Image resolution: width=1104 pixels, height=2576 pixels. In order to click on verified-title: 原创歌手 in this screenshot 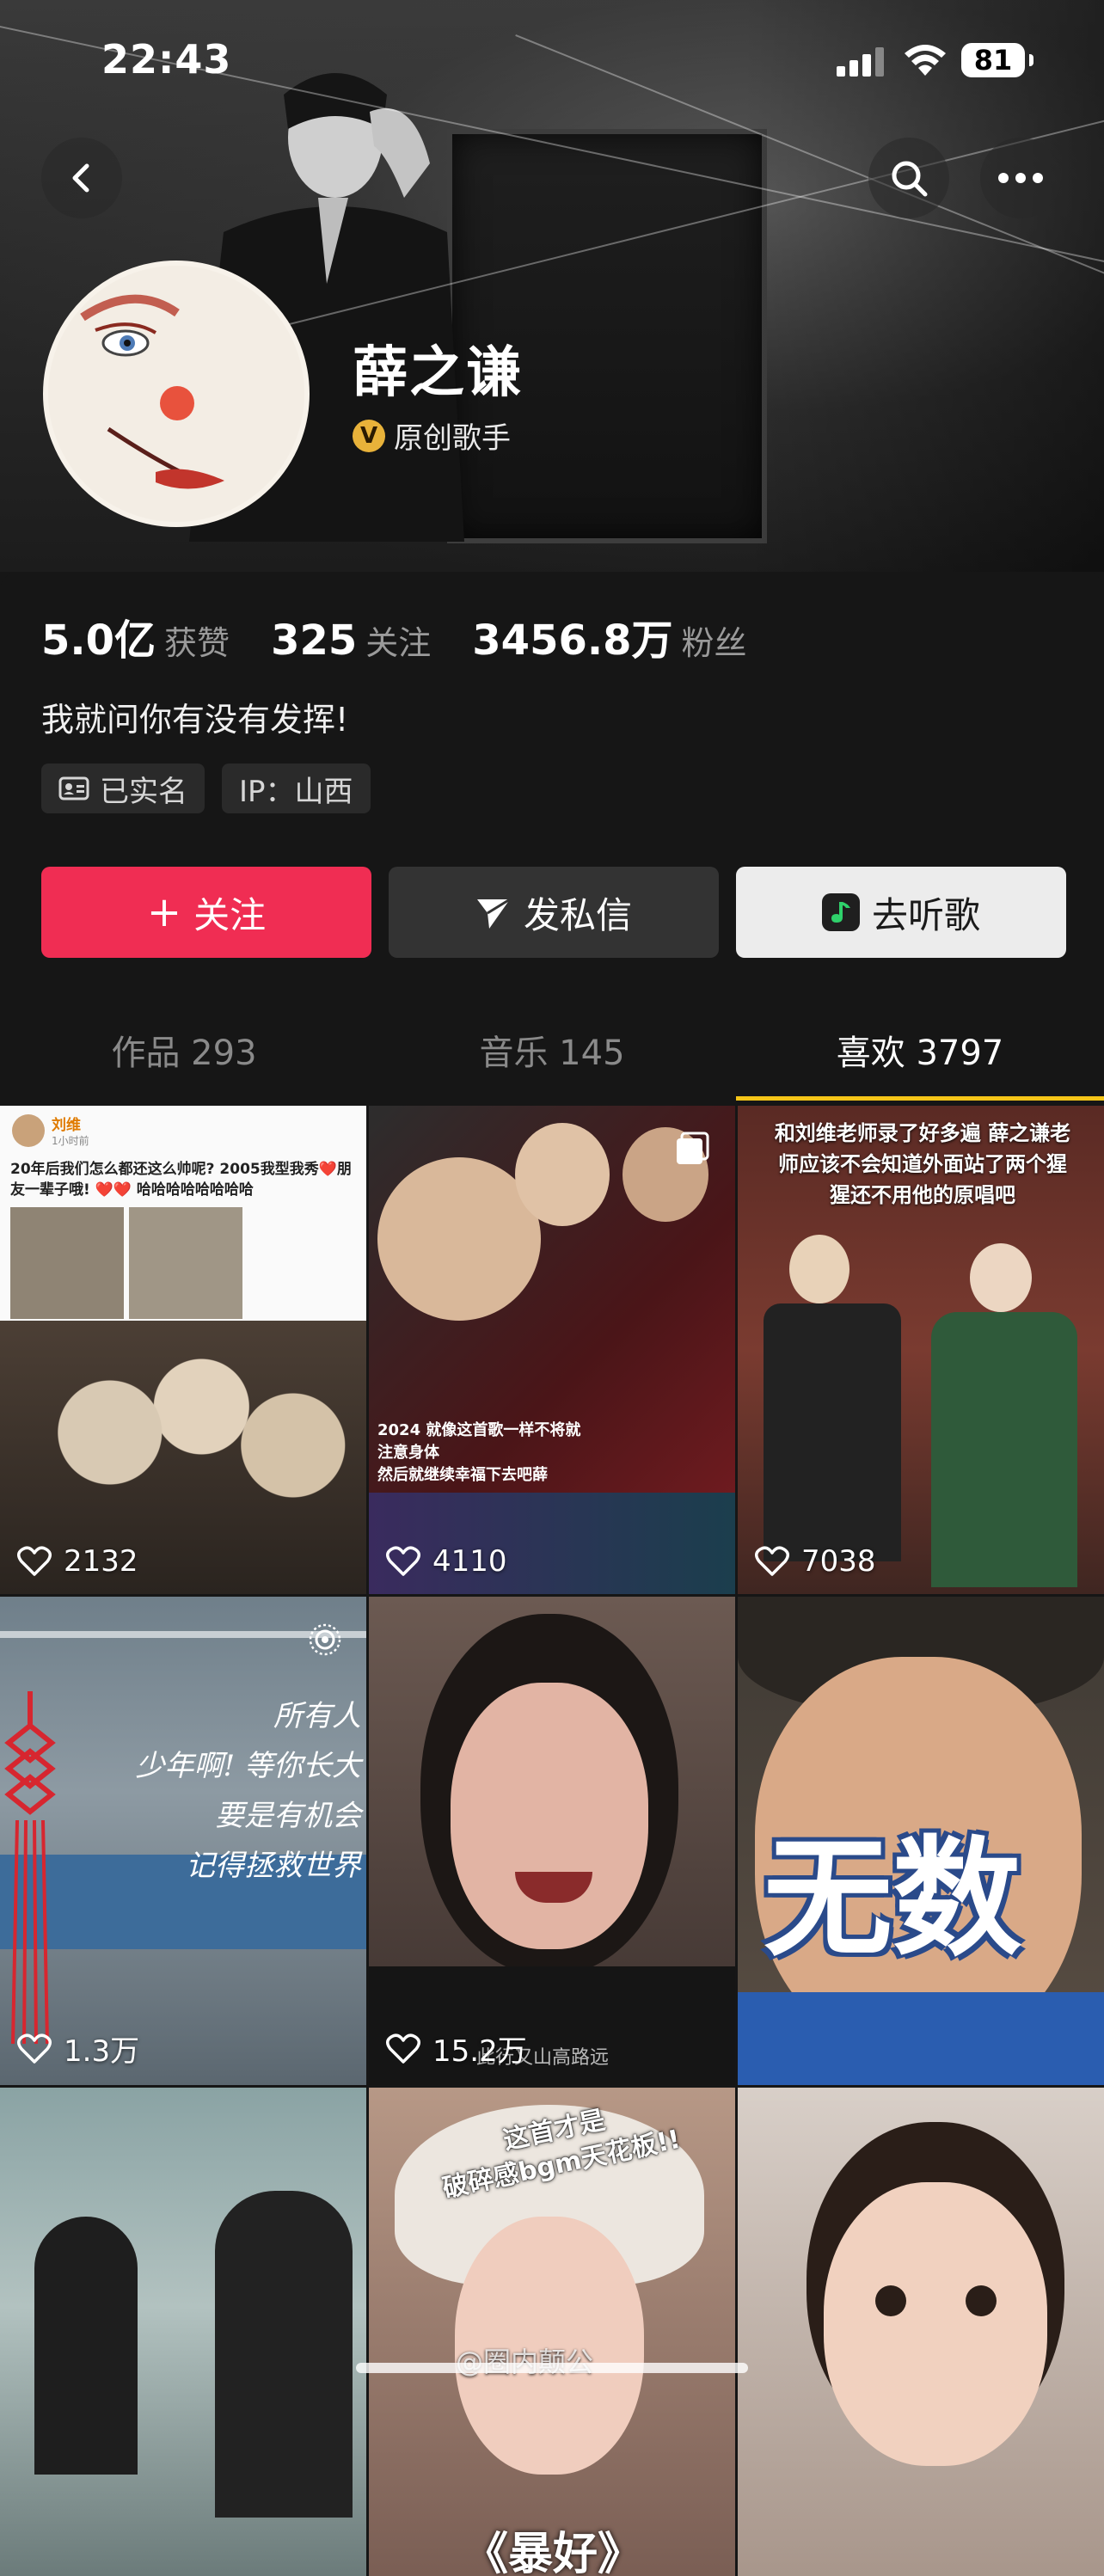, I will do `click(452, 438)`.